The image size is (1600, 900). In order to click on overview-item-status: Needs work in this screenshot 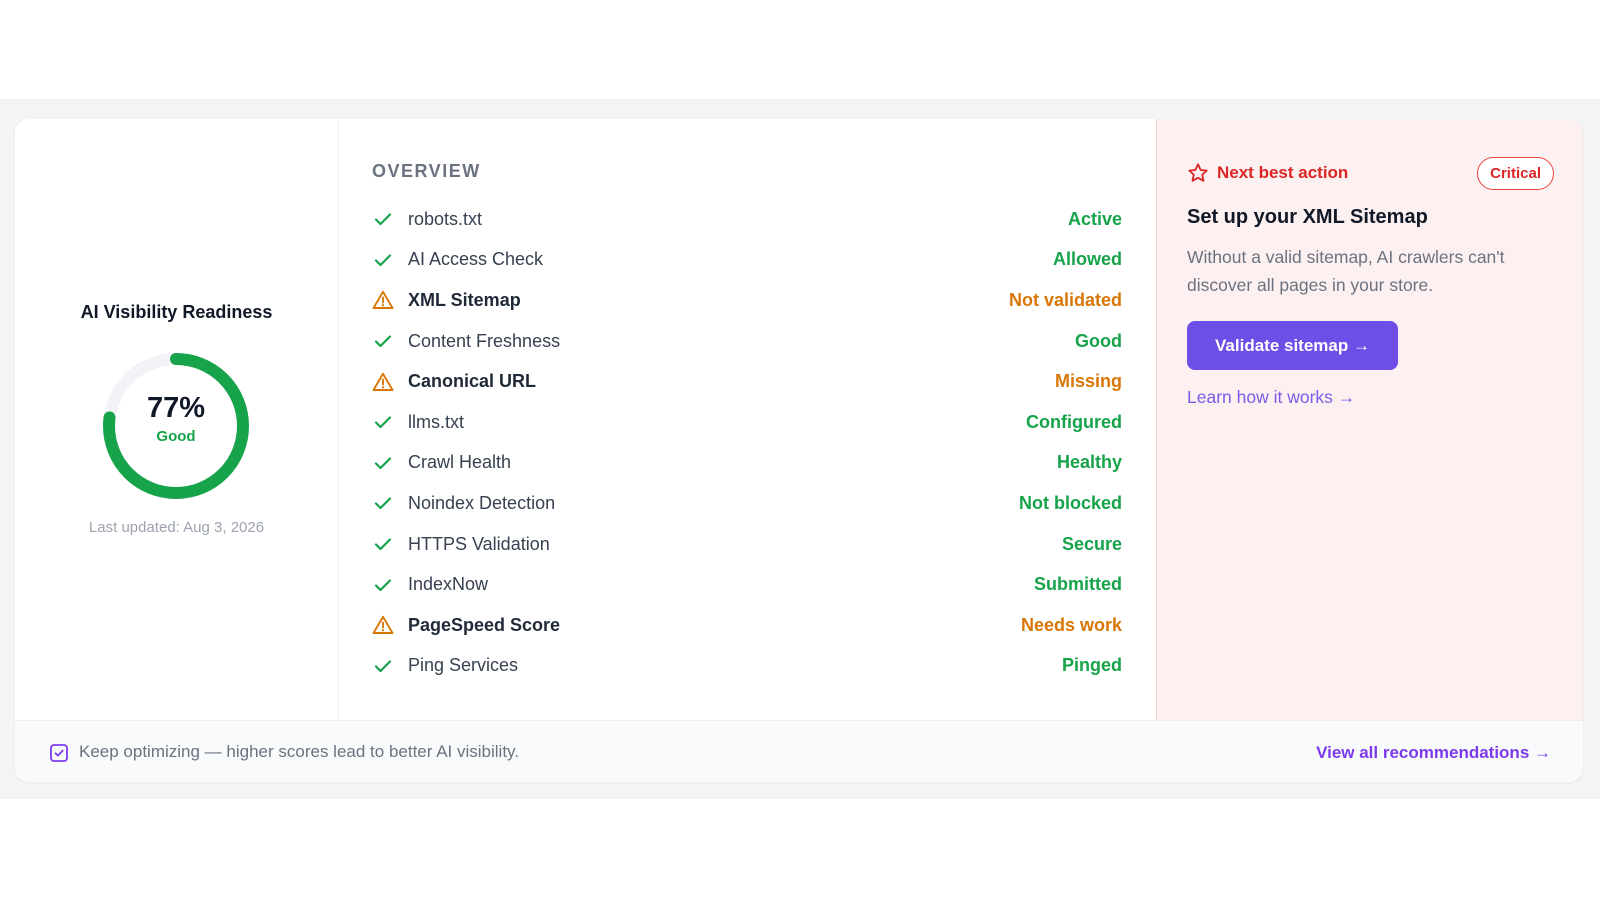, I will do `click(1071, 624)`.